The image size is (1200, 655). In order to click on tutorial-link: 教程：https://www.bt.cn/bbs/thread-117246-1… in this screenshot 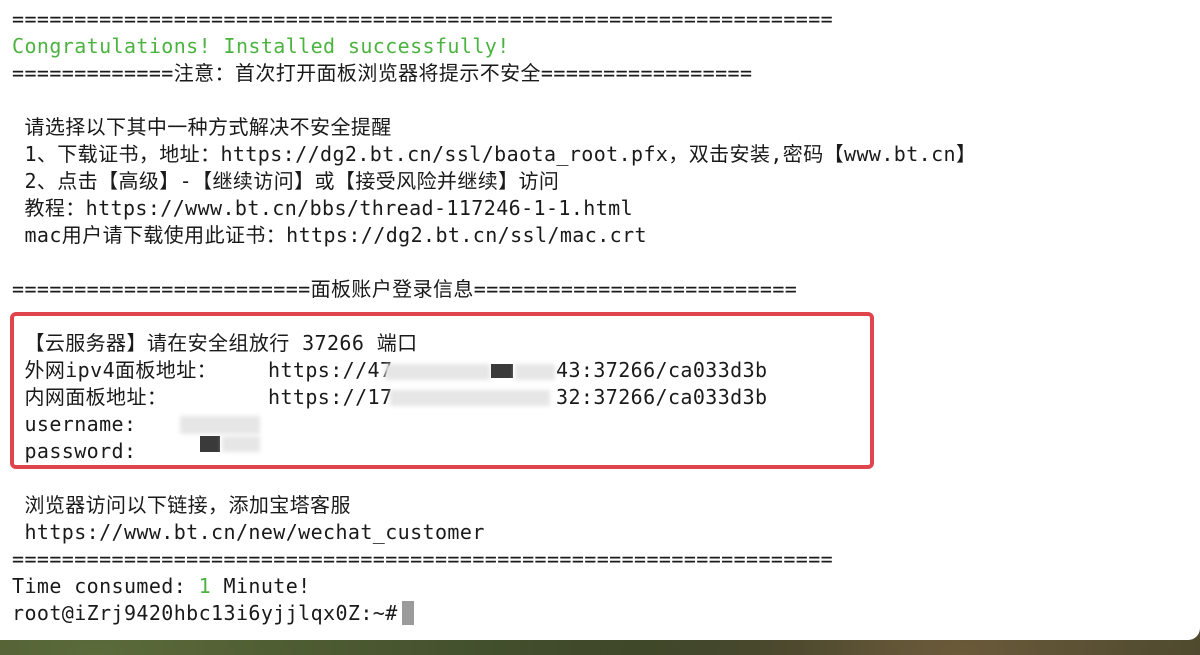, I will do `click(323, 208)`.